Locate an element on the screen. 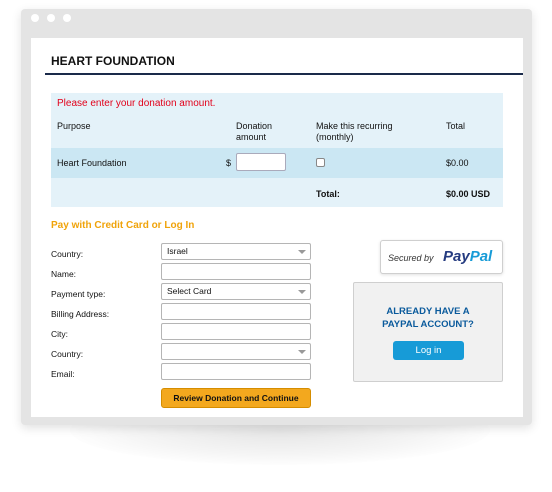 This screenshot has width=552, height=492. error-message: Please enter your donation amount. is located at coordinates (136, 103).